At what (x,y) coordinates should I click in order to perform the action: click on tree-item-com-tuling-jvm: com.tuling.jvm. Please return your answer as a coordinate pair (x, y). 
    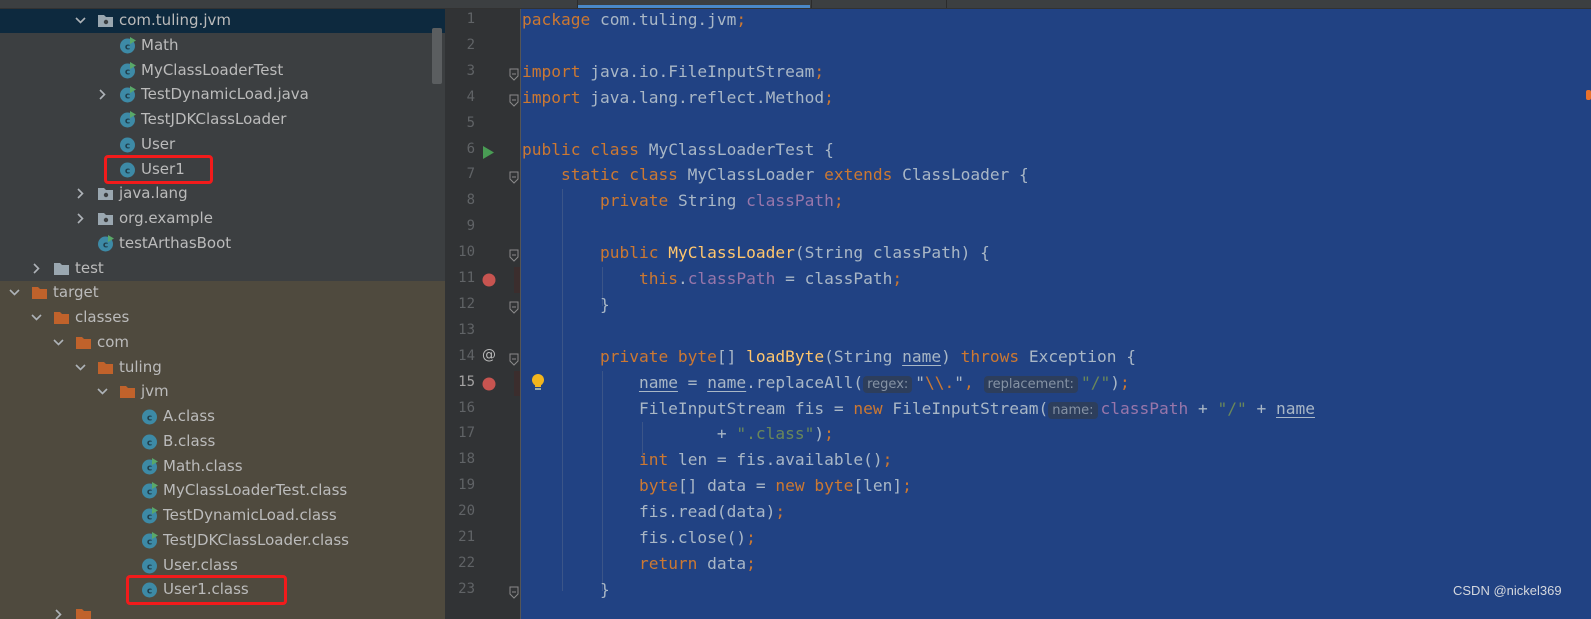
    Looking at the image, I should click on (222, 21).